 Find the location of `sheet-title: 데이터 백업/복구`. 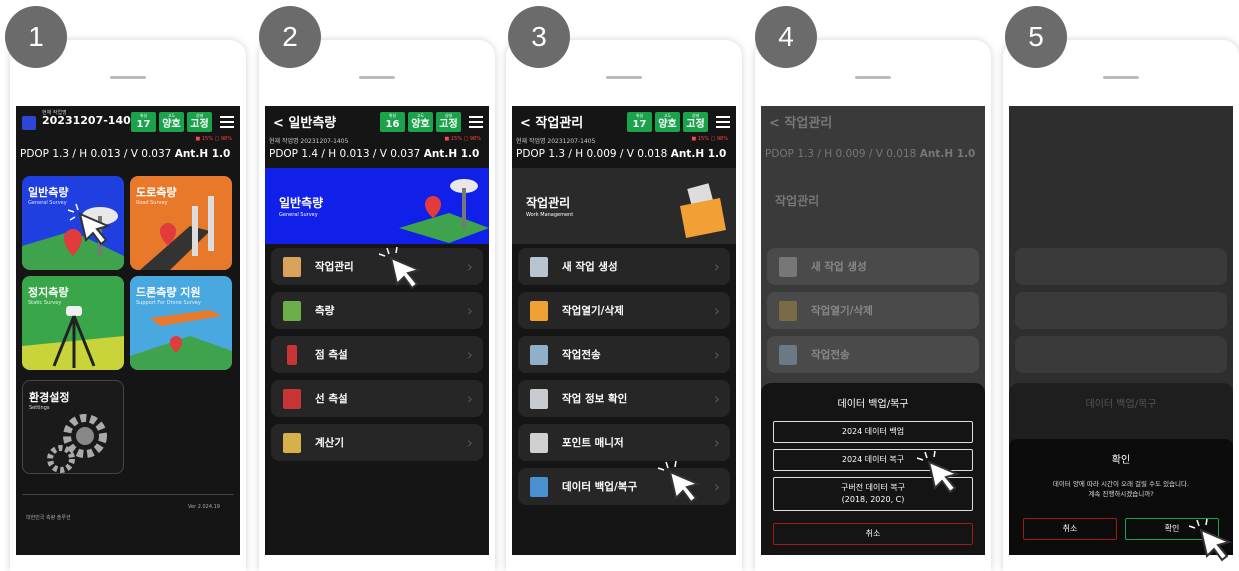

sheet-title: 데이터 백업/복구 is located at coordinates (873, 404).